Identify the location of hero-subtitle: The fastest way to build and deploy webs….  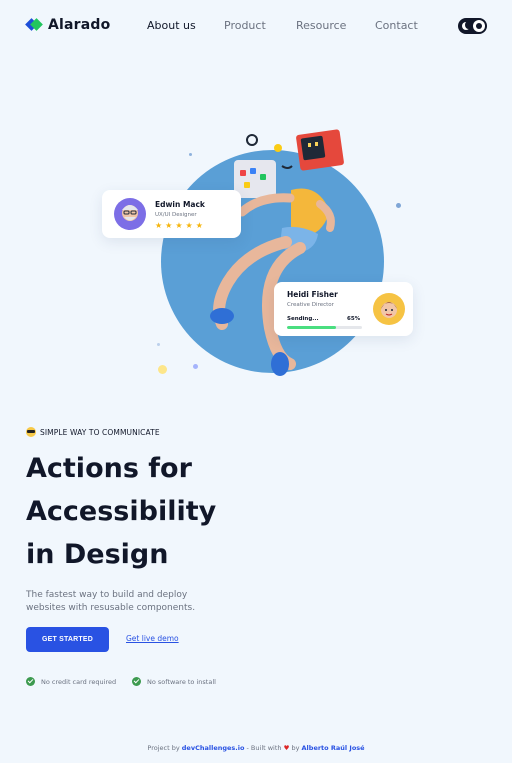
(111, 601).